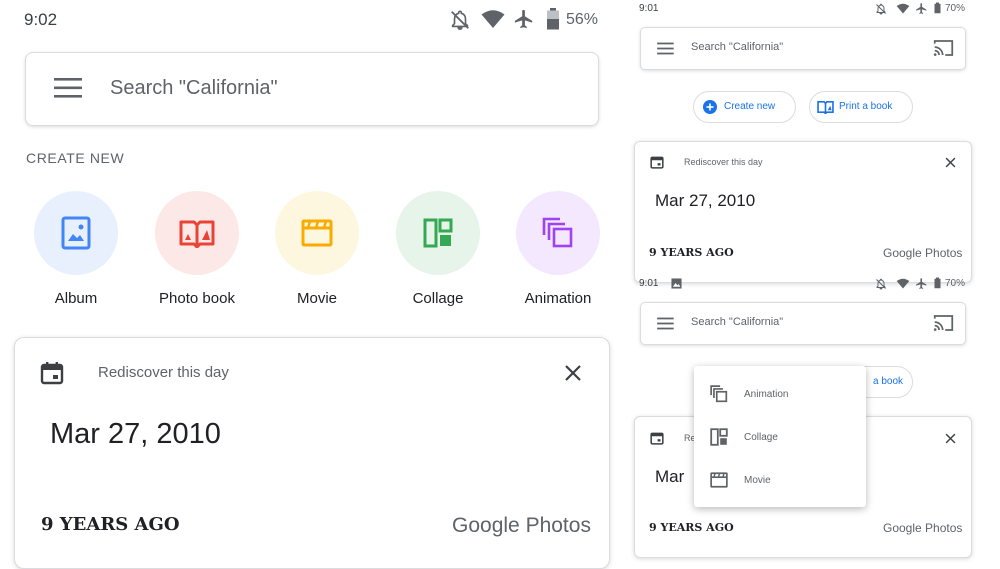  What do you see at coordinates (316, 298) in the screenshot?
I see `movie-label: Movie` at bounding box center [316, 298].